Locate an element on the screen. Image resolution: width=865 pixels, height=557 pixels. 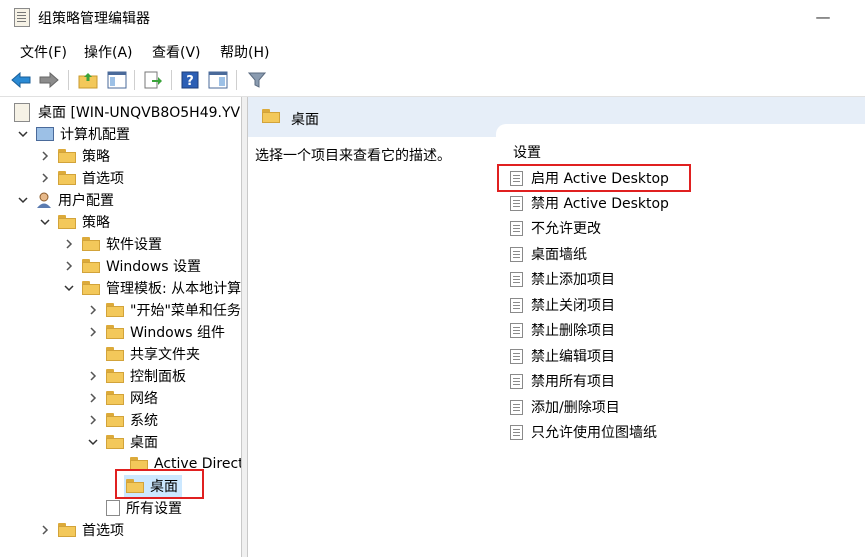
tree-active-directory: Active Direct is located at coordinates (175, 464).